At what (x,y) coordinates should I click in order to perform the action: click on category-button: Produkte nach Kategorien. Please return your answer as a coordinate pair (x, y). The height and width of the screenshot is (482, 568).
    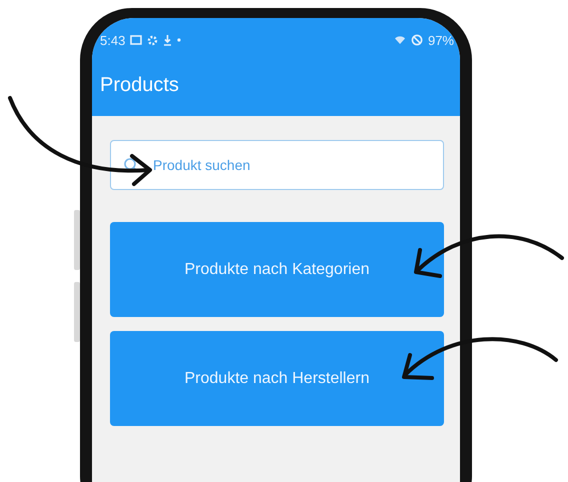
    Looking at the image, I should click on (277, 269).